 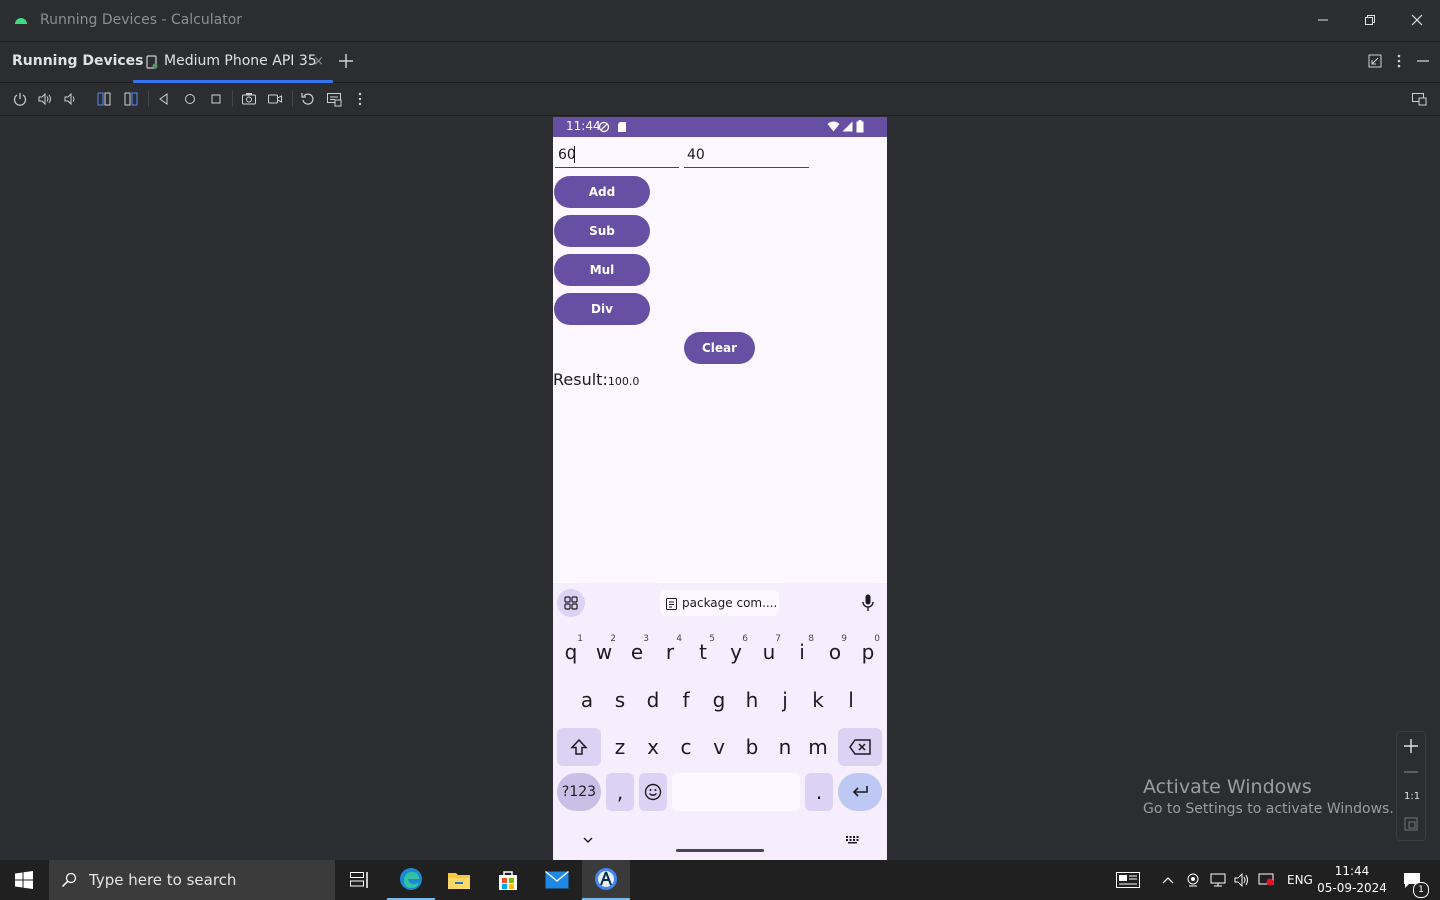 I want to click on power-icon, so click(x=20, y=99).